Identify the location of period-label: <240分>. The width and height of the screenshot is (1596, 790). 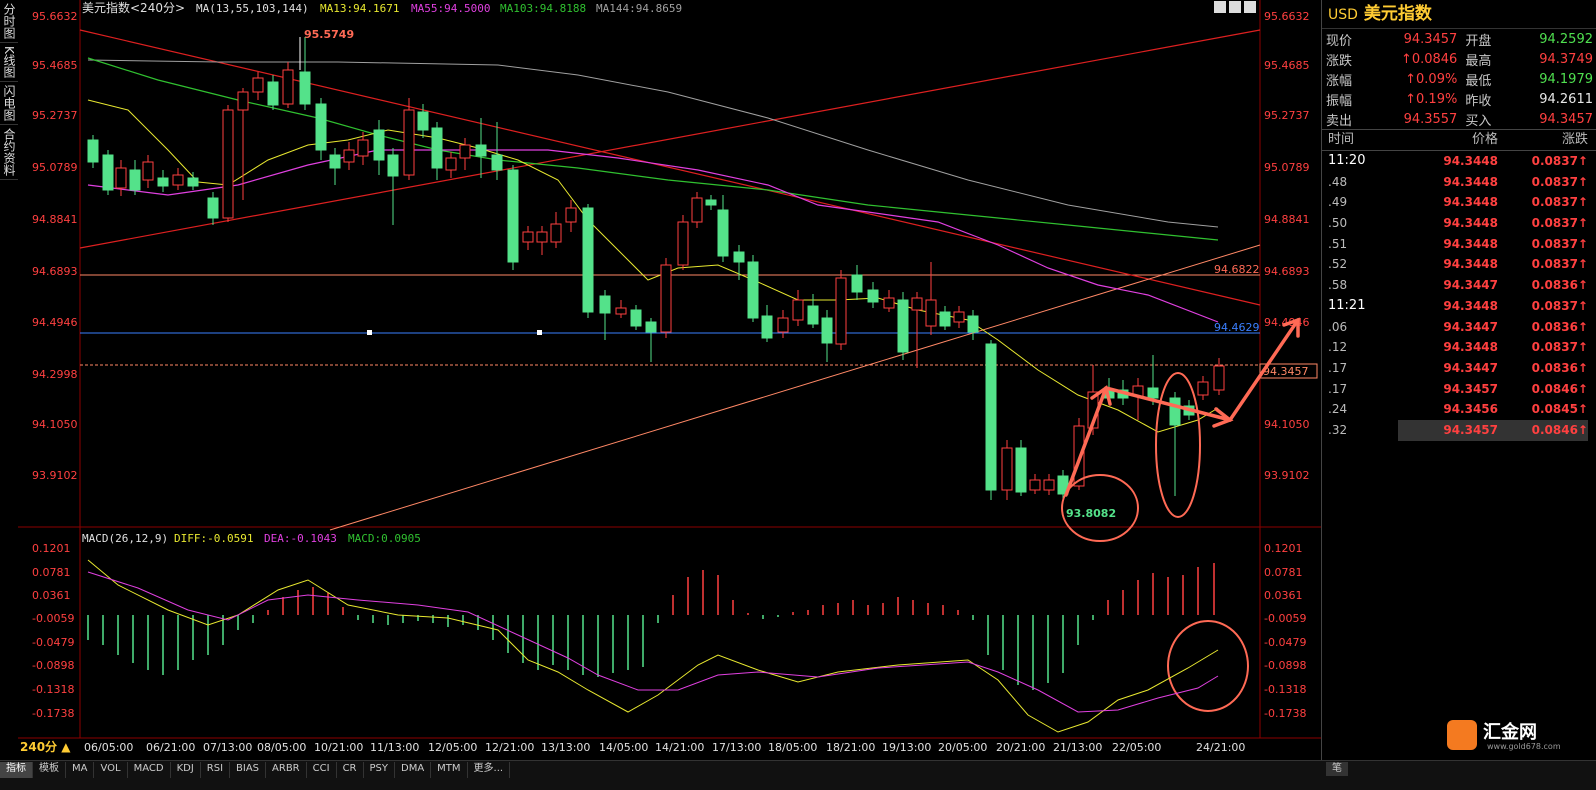
(157, 8).